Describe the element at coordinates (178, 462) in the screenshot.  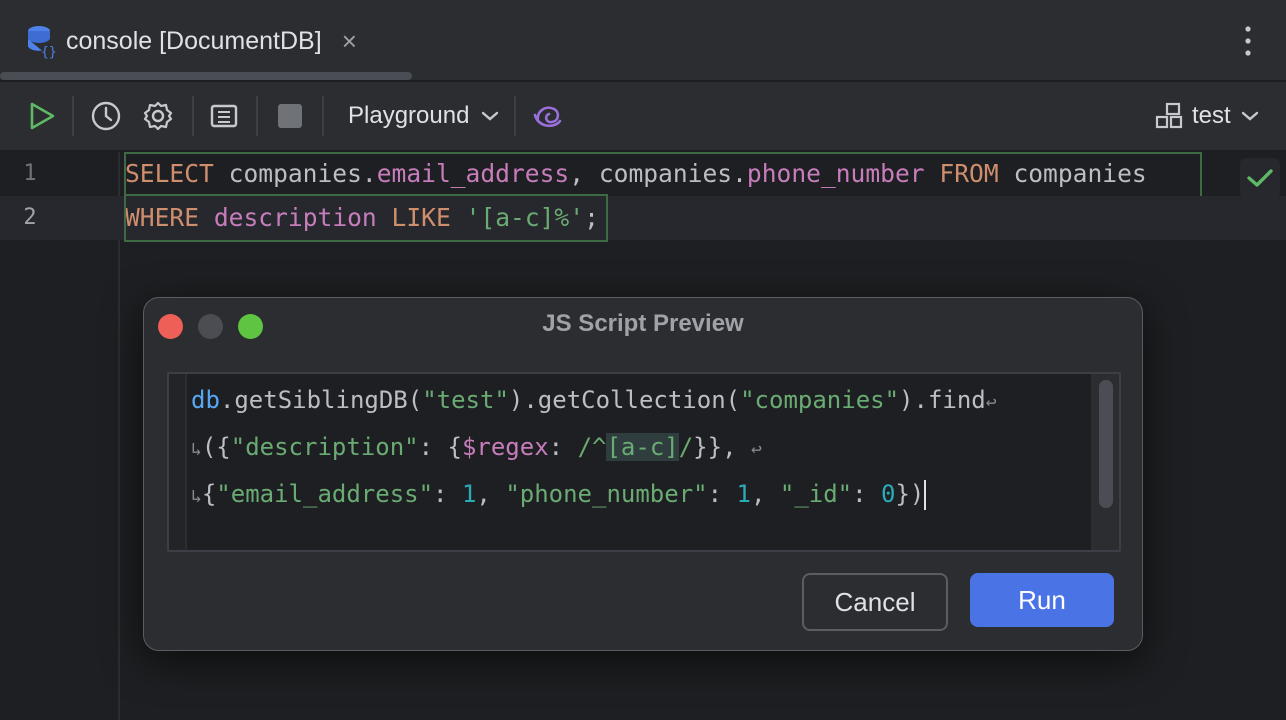
I see `script-gutter` at that location.